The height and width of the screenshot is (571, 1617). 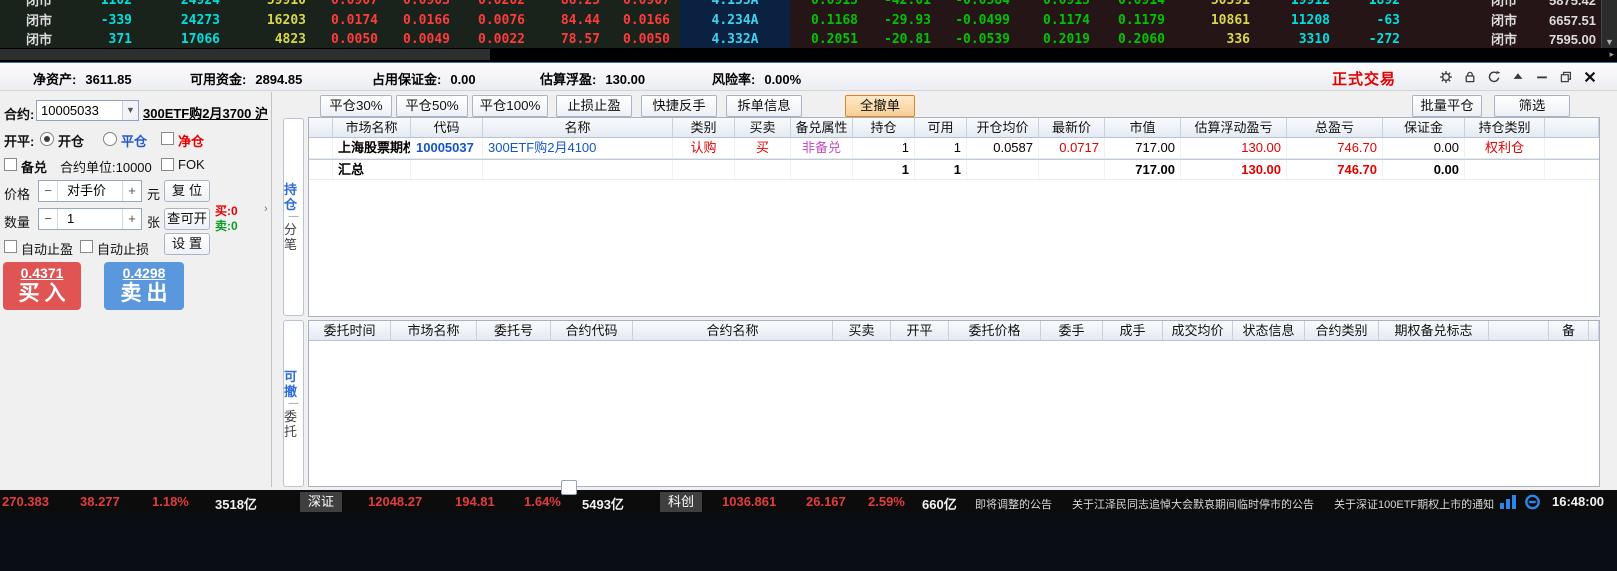 What do you see at coordinates (1234, 128) in the screenshot?
I see `positions-column-header: 估算浮动盈亏` at bounding box center [1234, 128].